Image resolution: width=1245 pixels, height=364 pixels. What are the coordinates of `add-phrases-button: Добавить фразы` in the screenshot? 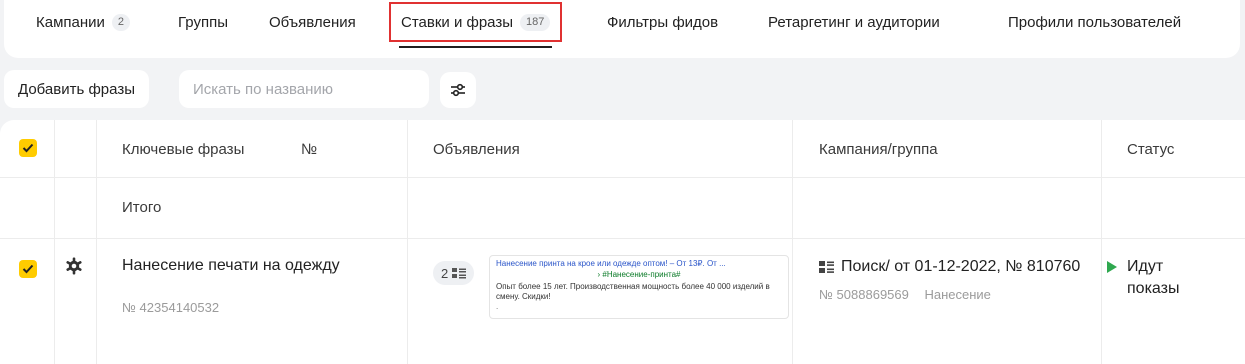 It's located at (76, 89).